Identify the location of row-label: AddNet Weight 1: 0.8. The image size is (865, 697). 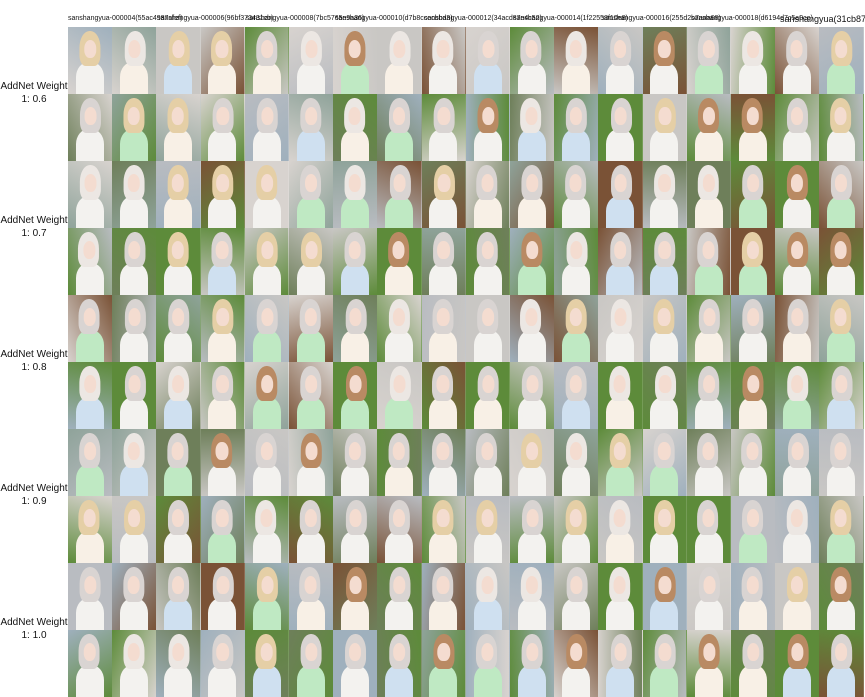
(34, 361).